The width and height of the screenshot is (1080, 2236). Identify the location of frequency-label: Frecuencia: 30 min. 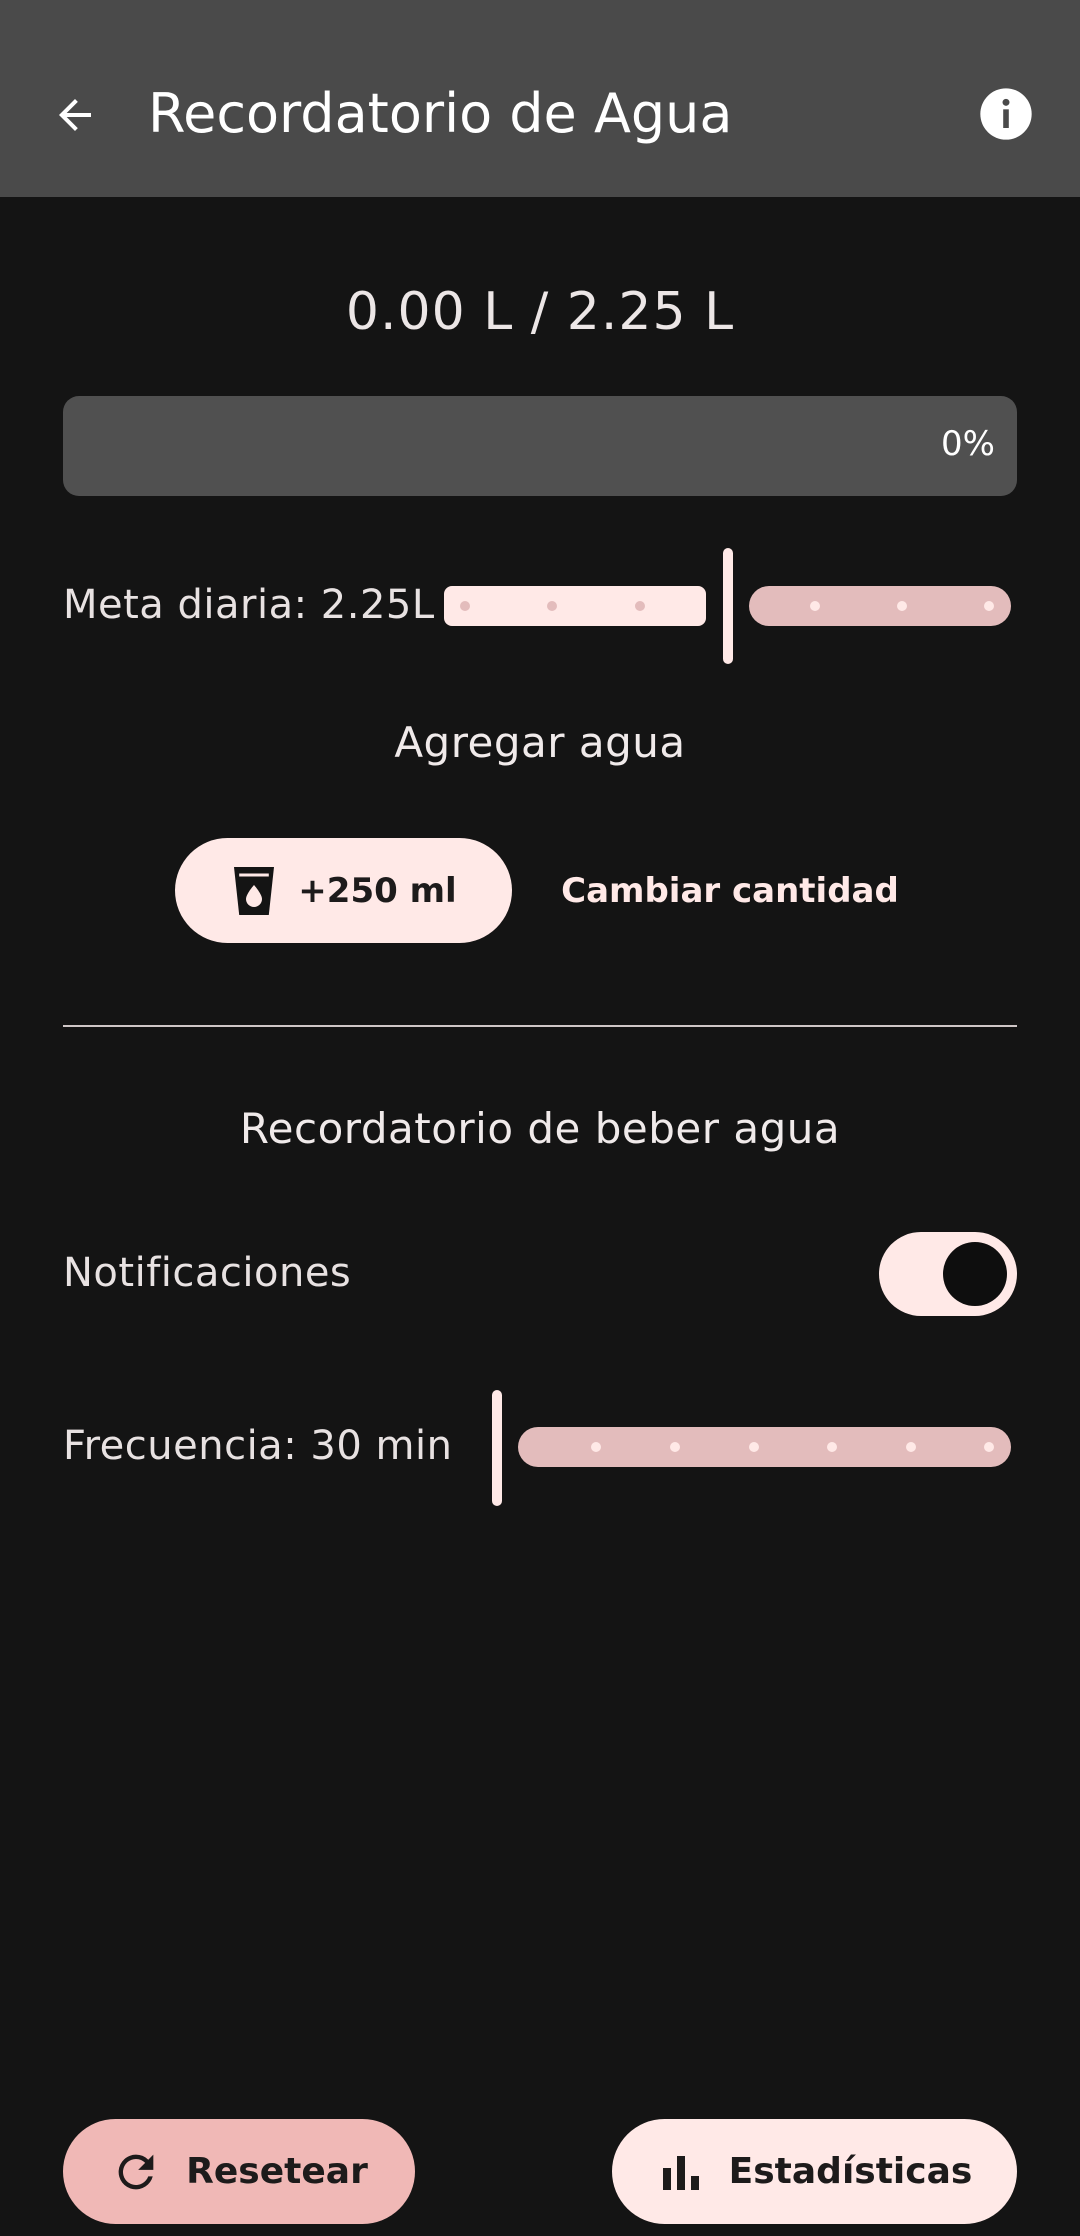
(258, 1446).